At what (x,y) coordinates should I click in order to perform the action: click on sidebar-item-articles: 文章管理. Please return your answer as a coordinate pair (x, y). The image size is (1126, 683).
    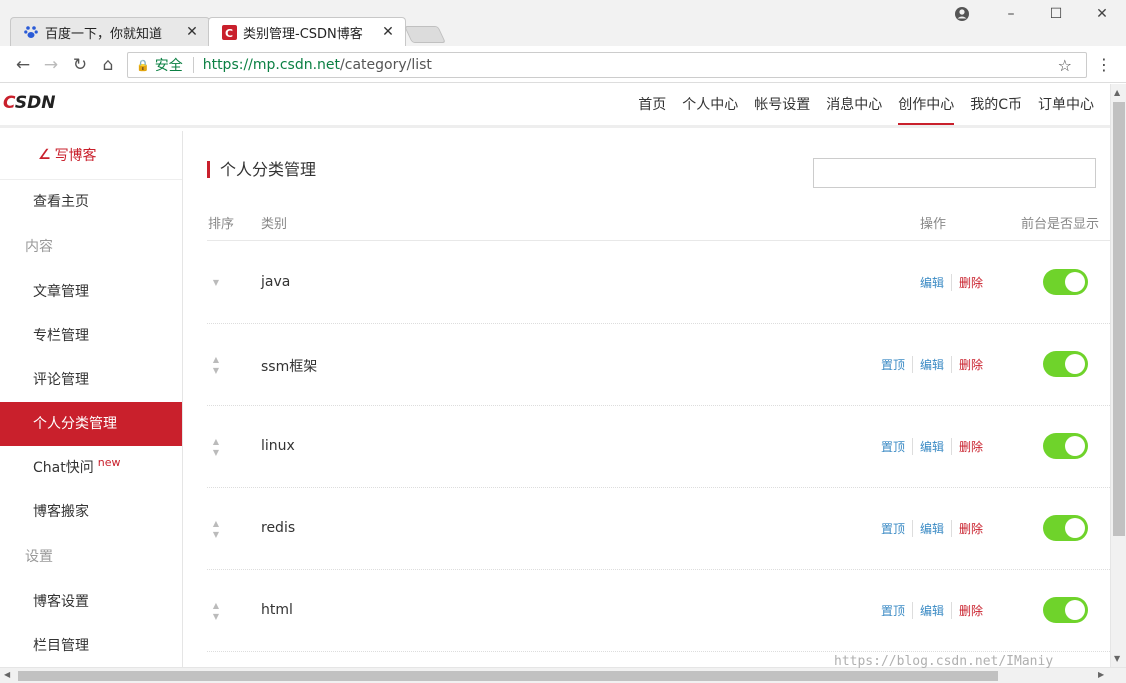
    Looking at the image, I should click on (91, 292).